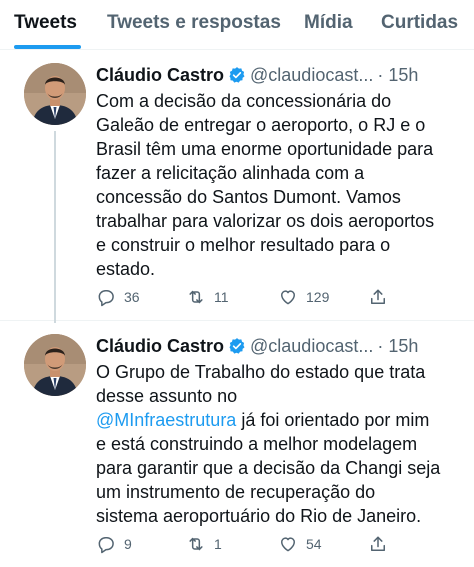 The height and width of the screenshot is (567, 474). I want to click on reply-count: 36, so click(132, 297).